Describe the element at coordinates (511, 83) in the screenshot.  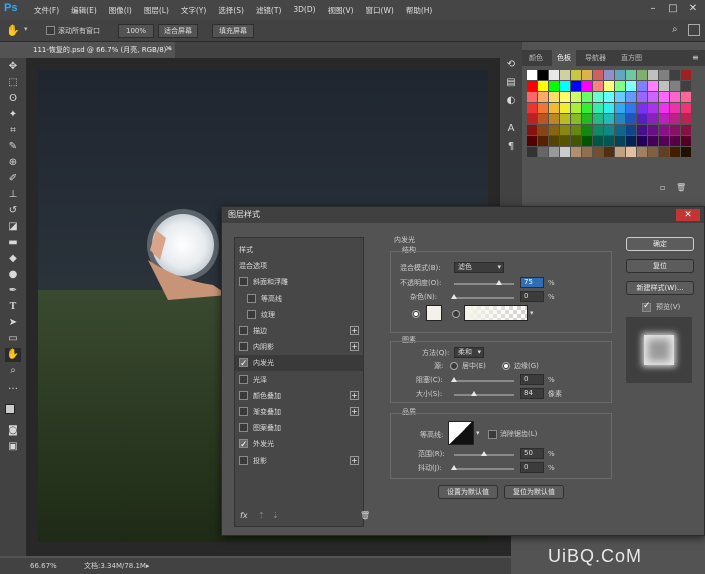
I see `properties-panel-icon: ▤` at that location.